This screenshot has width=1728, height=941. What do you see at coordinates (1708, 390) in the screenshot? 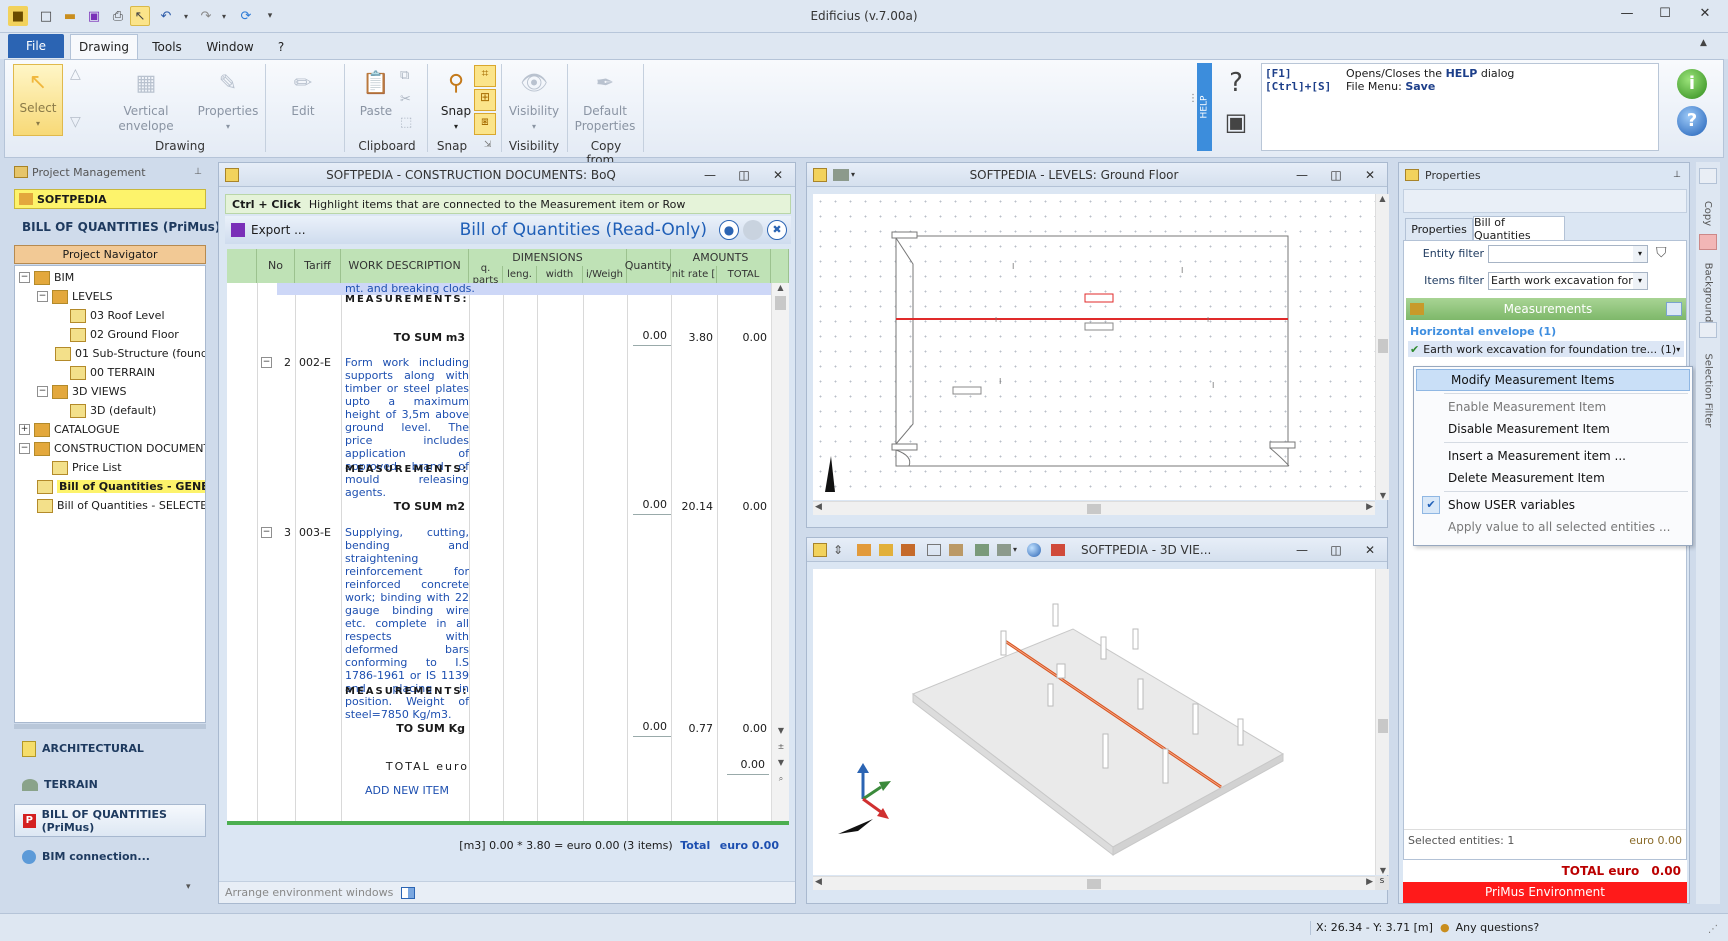
I see `selection-filter-strip-tab: Selection Filter` at bounding box center [1708, 390].